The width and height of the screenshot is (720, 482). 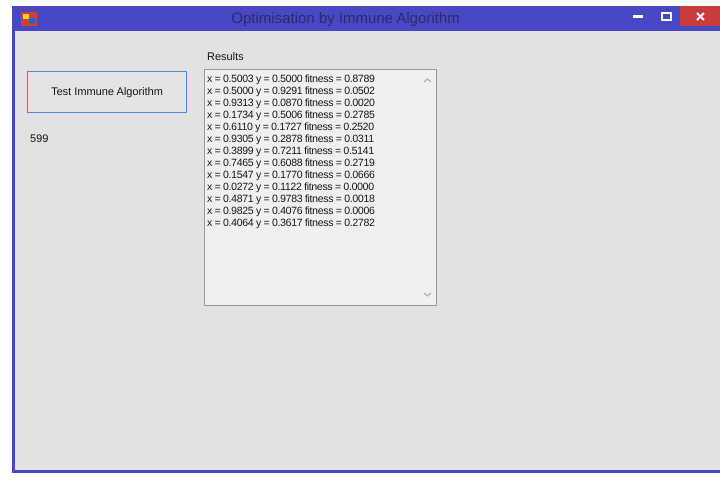 I want to click on result-line: x = 0.1734 y = 0.5006 fitness = 0.2785, so click(x=313, y=115).